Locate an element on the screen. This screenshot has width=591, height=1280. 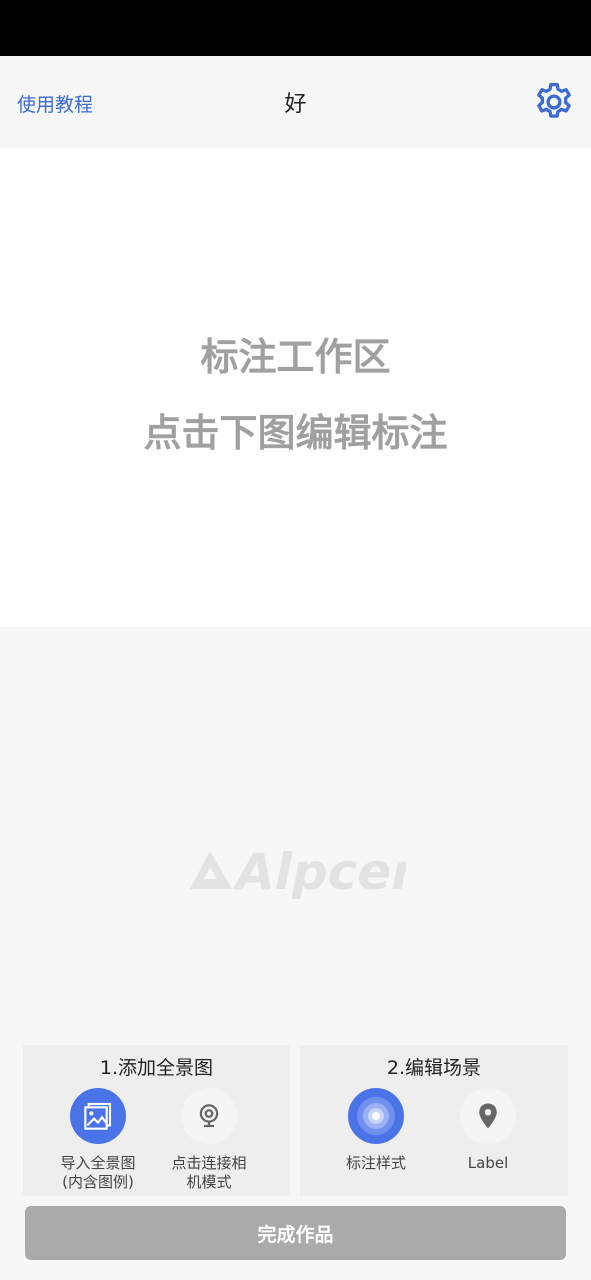
page-title: 好 is located at coordinates (295, 104).